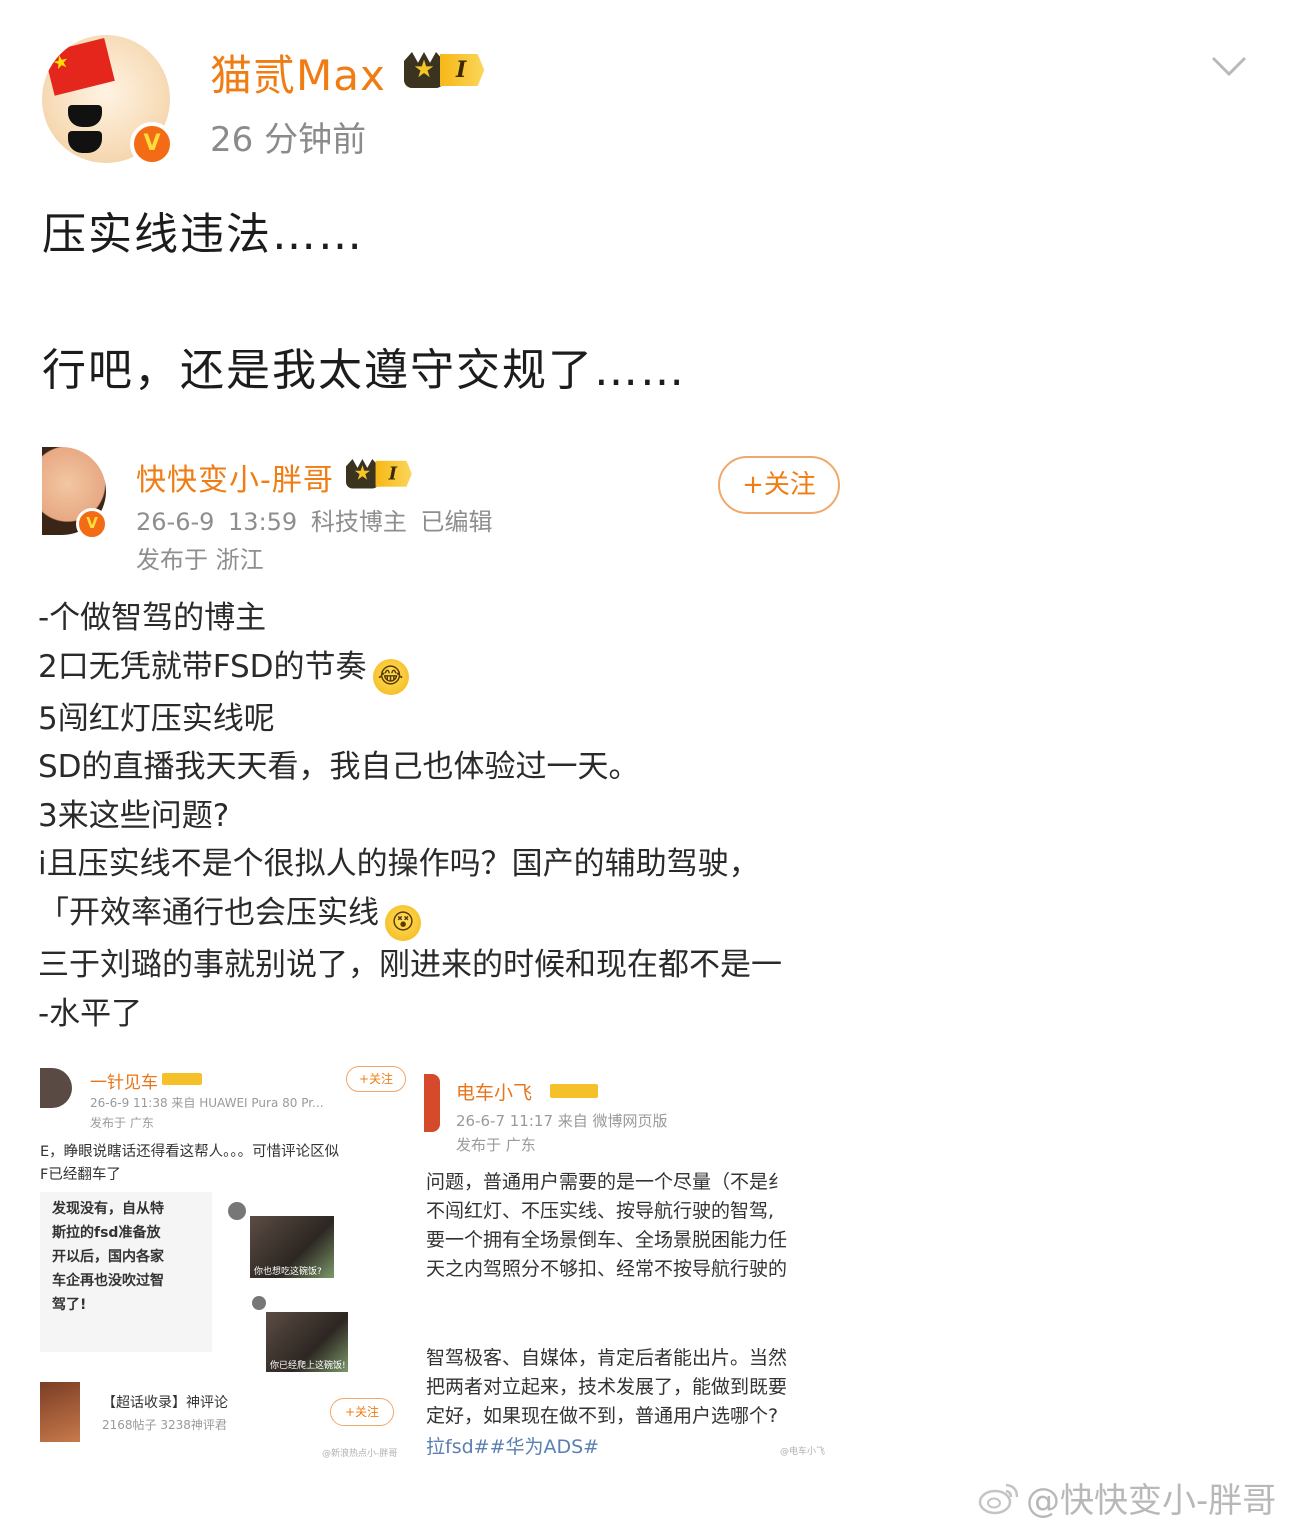  Describe the element at coordinates (60, 1412) in the screenshot. I see `topic-cover-image` at that location.